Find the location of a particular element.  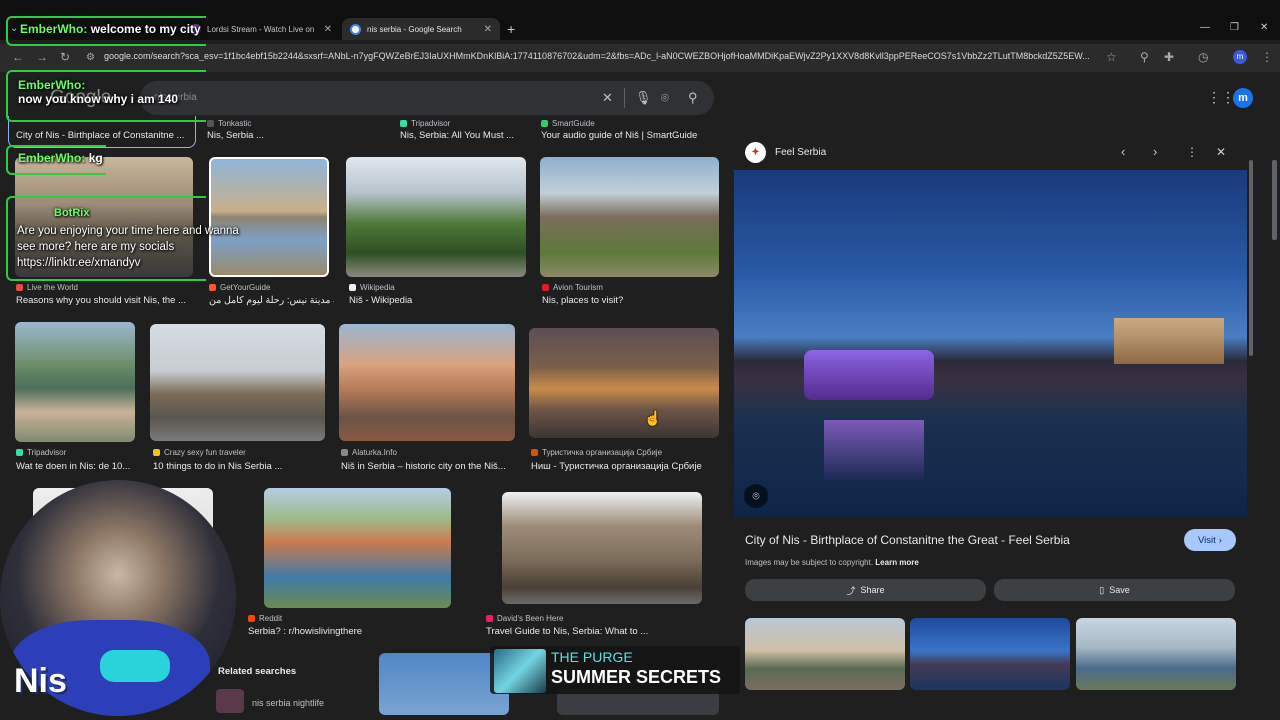

result-caption: Nis, places to visit? is located at coordinates (631, 300).